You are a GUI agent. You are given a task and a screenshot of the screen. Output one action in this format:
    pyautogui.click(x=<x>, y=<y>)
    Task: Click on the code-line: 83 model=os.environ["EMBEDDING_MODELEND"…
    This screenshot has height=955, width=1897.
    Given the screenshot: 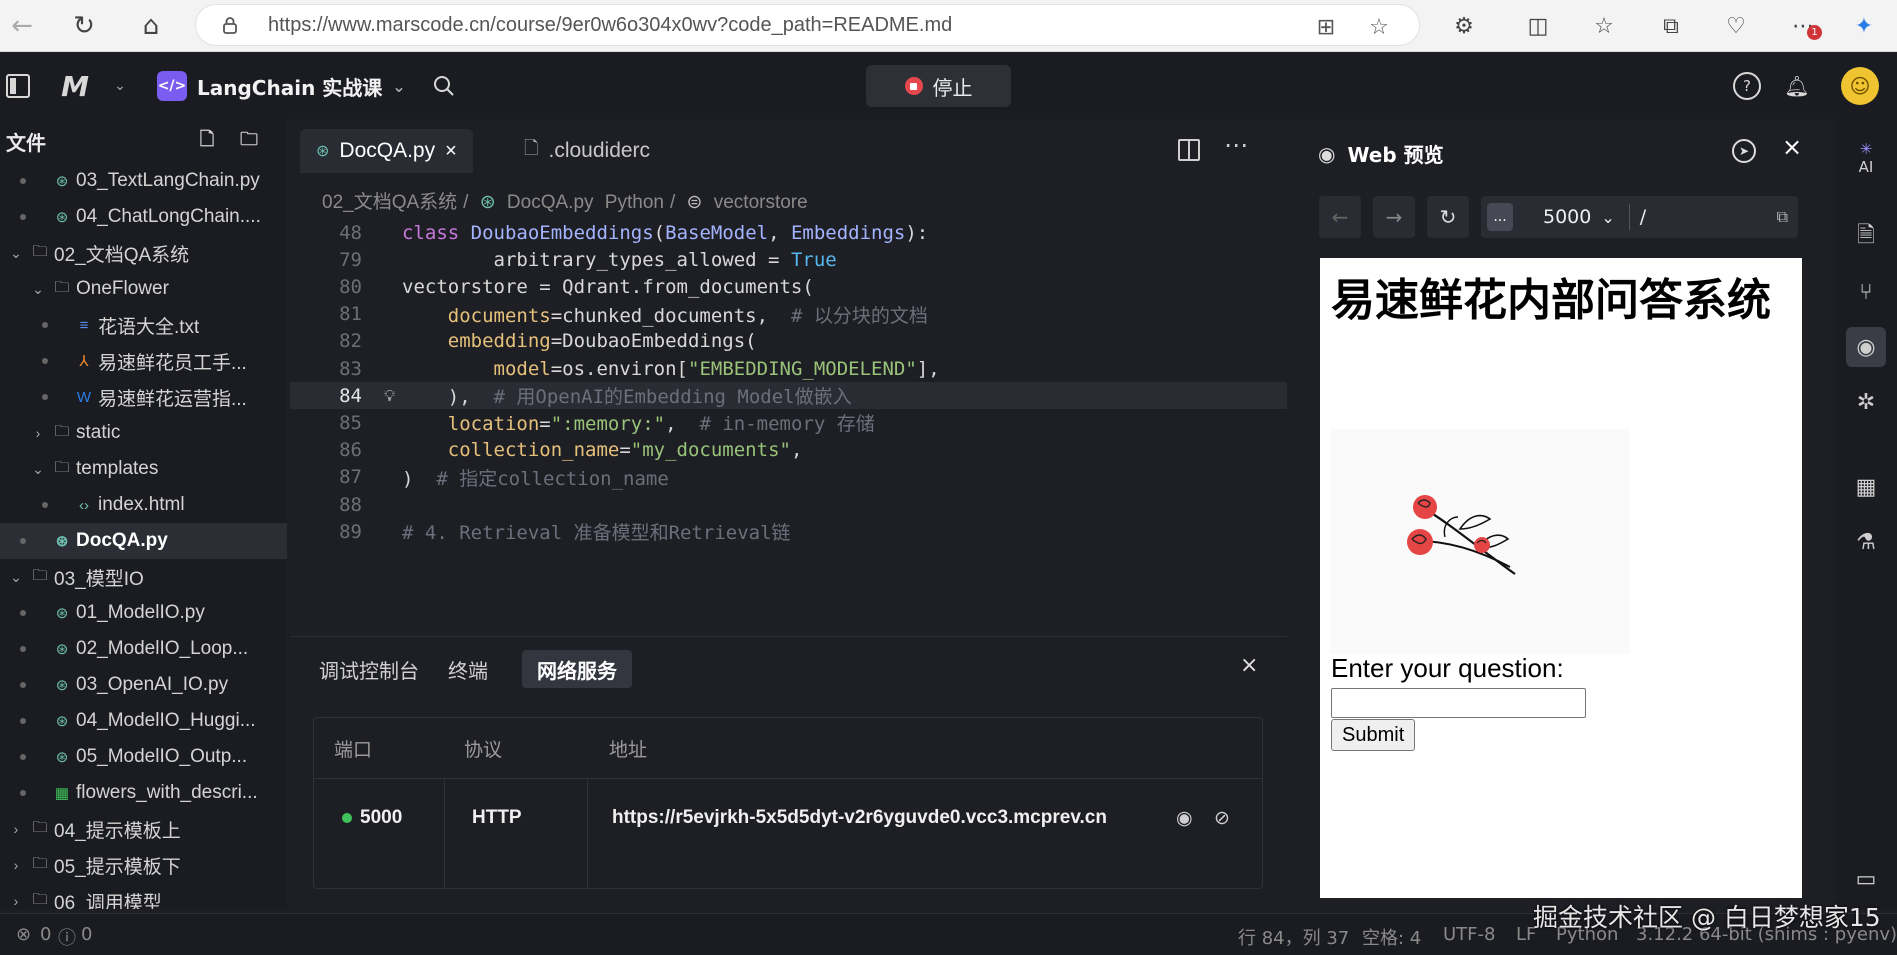 What is the action you would take?
    pyautogui.click(x=788, y=368)
    